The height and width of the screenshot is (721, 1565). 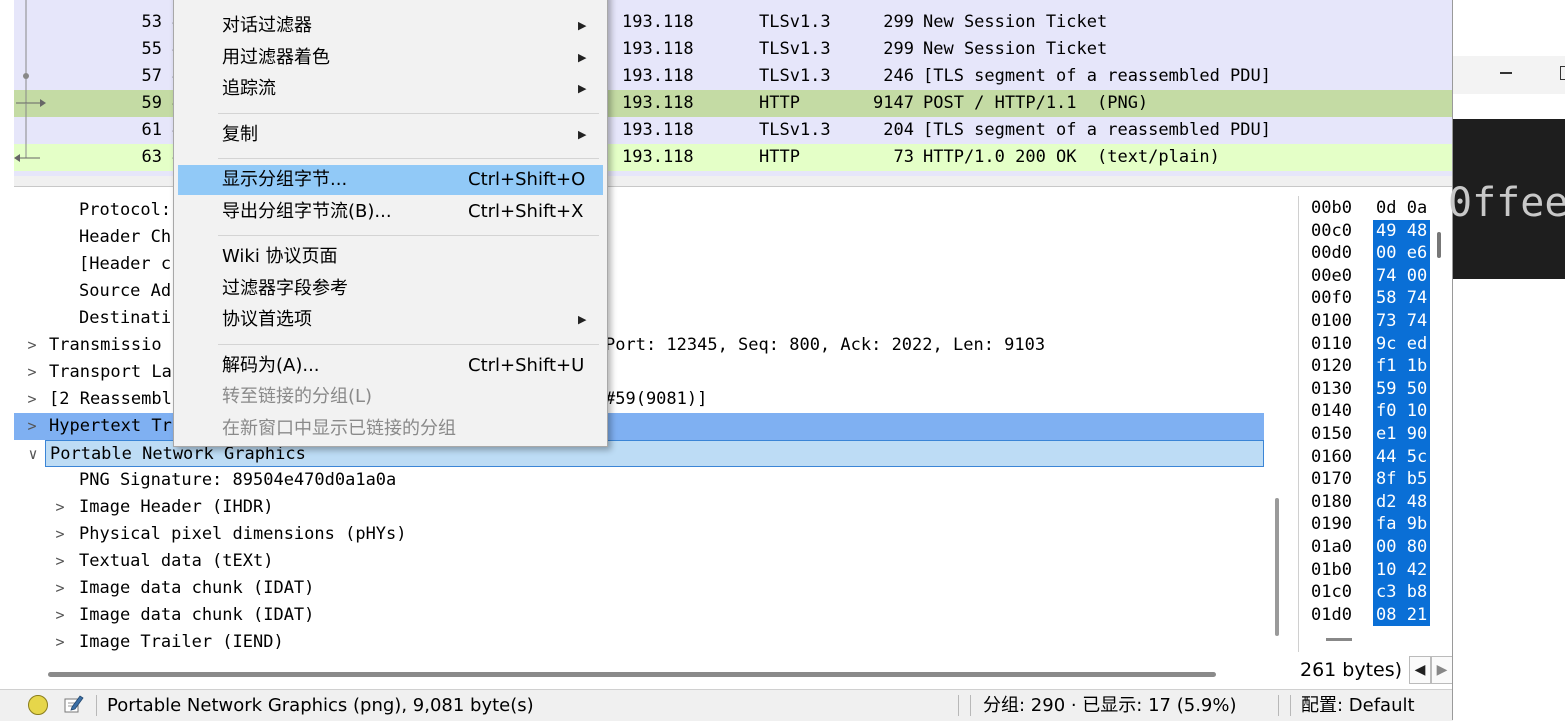 I want to click on chevron-down-icon: ∨, so click(x=33, y=454).